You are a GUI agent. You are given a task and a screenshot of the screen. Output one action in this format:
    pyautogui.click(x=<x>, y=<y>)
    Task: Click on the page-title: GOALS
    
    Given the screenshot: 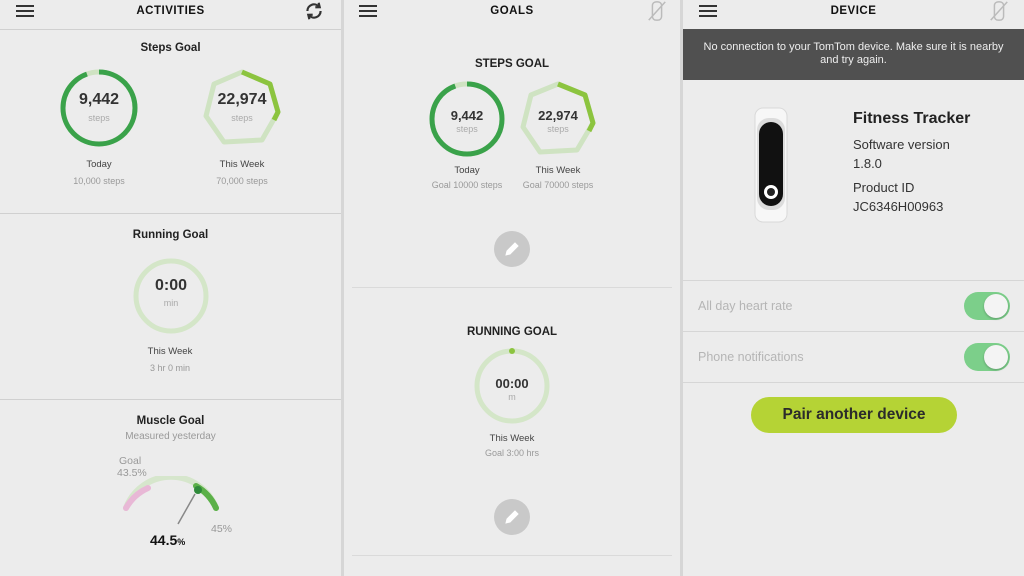 What is the action you would take?
    pyautogui.click(x=512, y=11)
    